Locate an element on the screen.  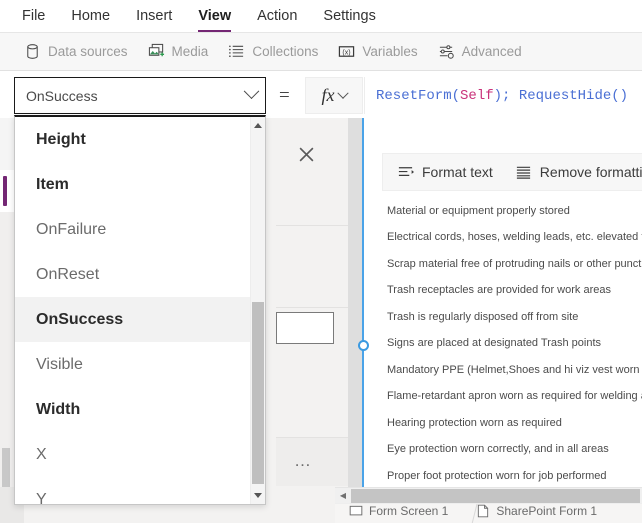
variables-icon: (x) is located at coordinates (347, 51).